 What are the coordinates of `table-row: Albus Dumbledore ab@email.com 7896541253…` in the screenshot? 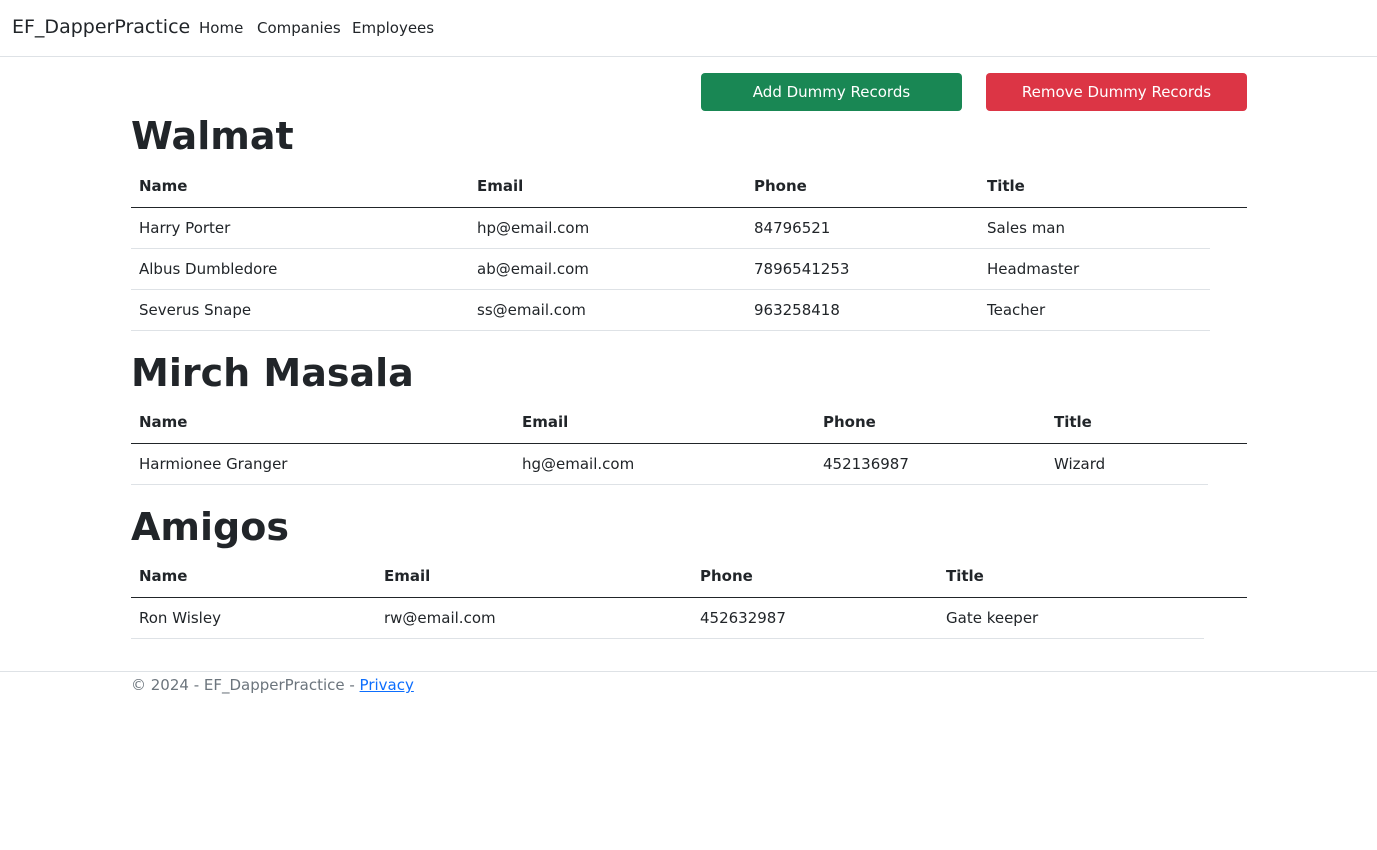 It's located at (670, 269).